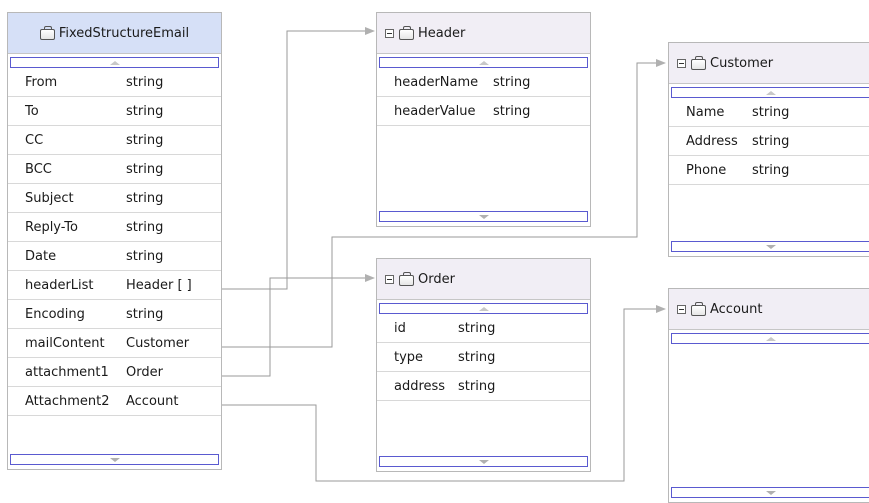 This screenshot has height=503, width=869. Describe the element at coordinates (114, 285) in the screenshot. I see `field-row: headerList Header [ ]` at that location.